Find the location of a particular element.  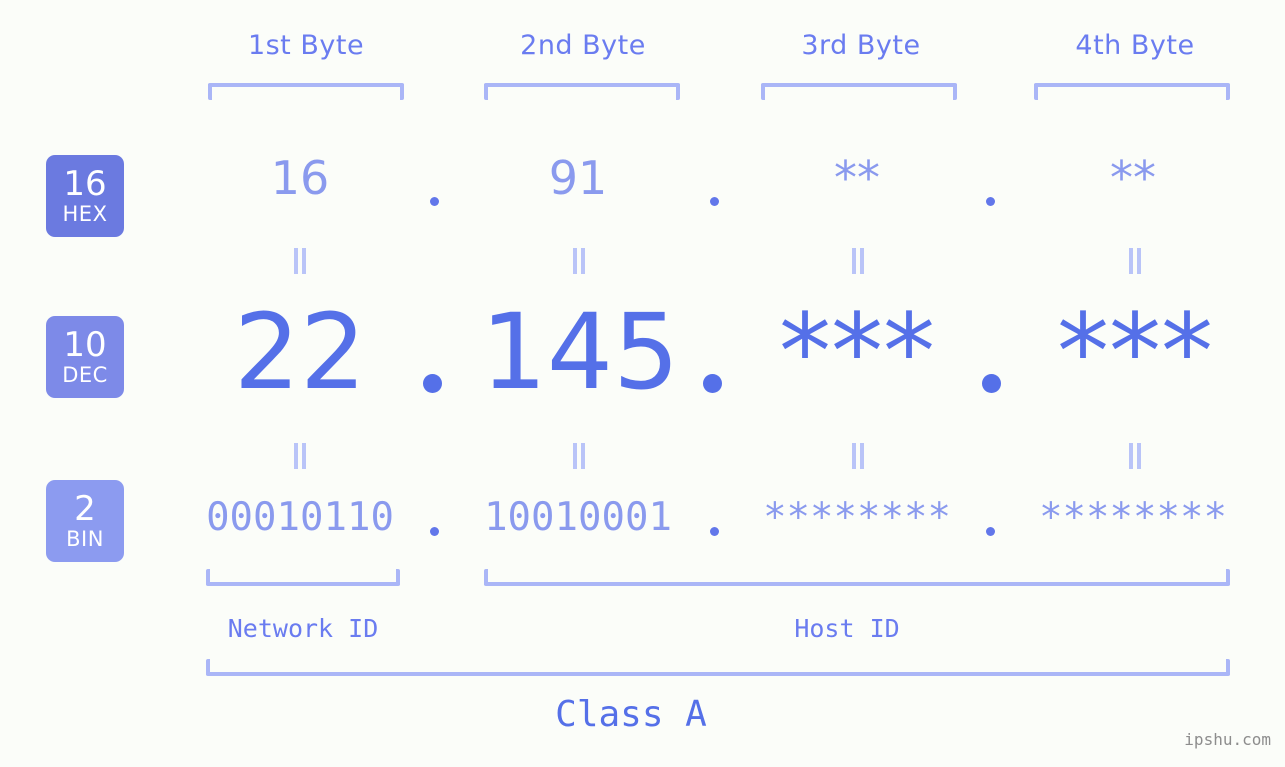

radix-badge-unit: HEX is located at coordinates (85, 214).